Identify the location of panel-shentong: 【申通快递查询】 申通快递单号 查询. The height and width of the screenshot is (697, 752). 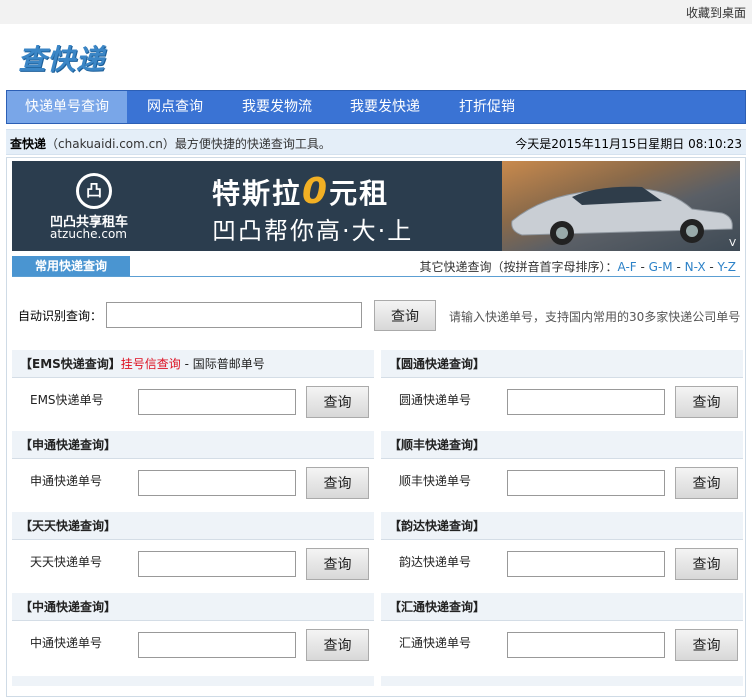
(193, 470).